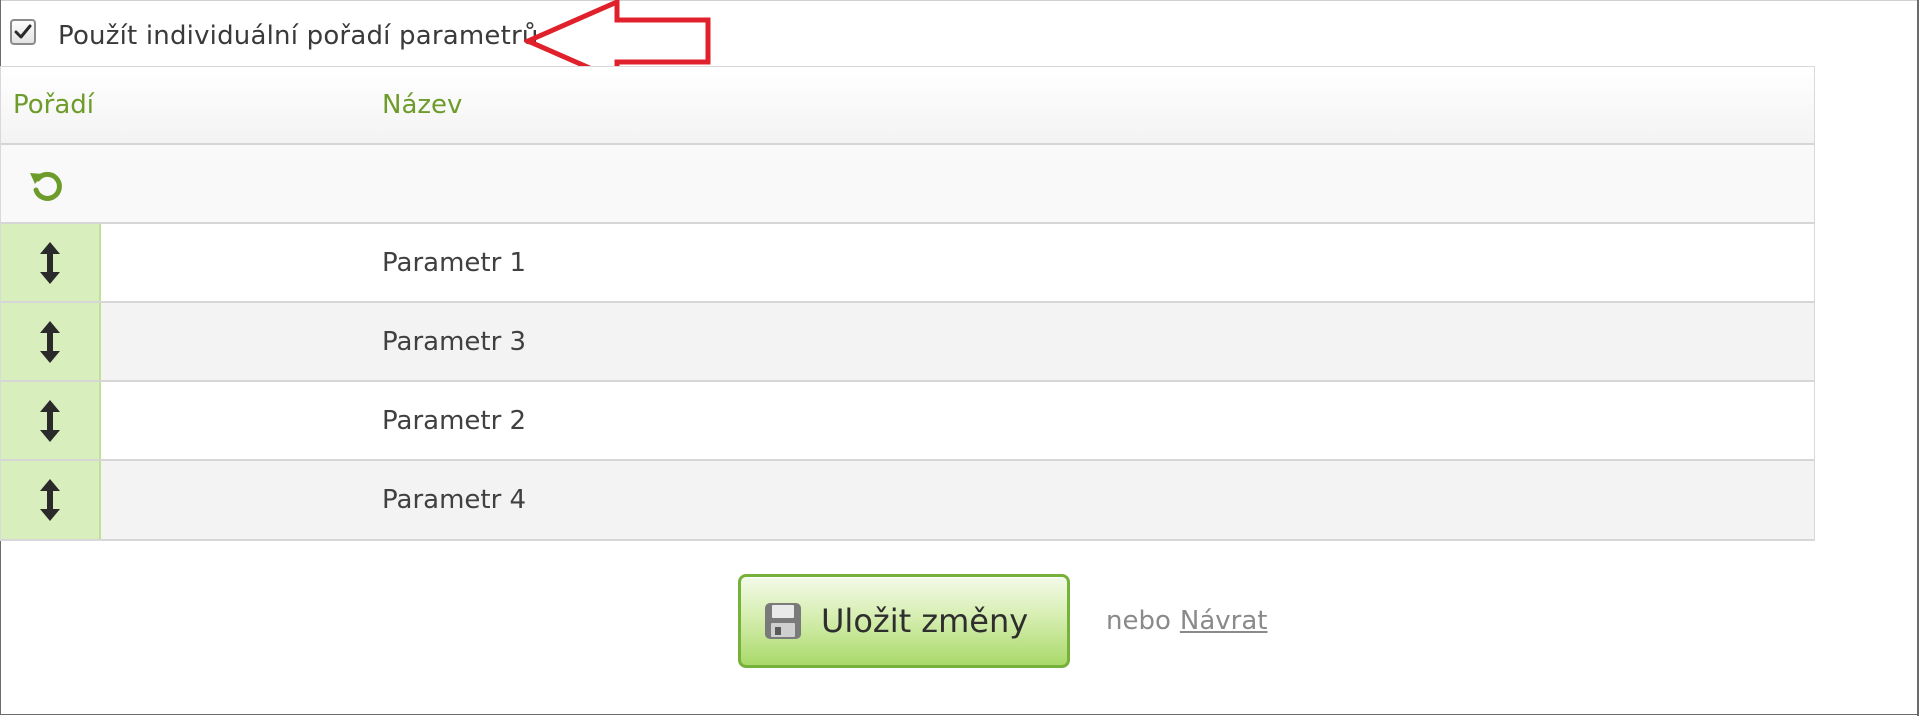  What do you see at coordinates (907, 106) in the screenshot?
I see `table-header: Pořadí Název` at bounding box center [907, 106].